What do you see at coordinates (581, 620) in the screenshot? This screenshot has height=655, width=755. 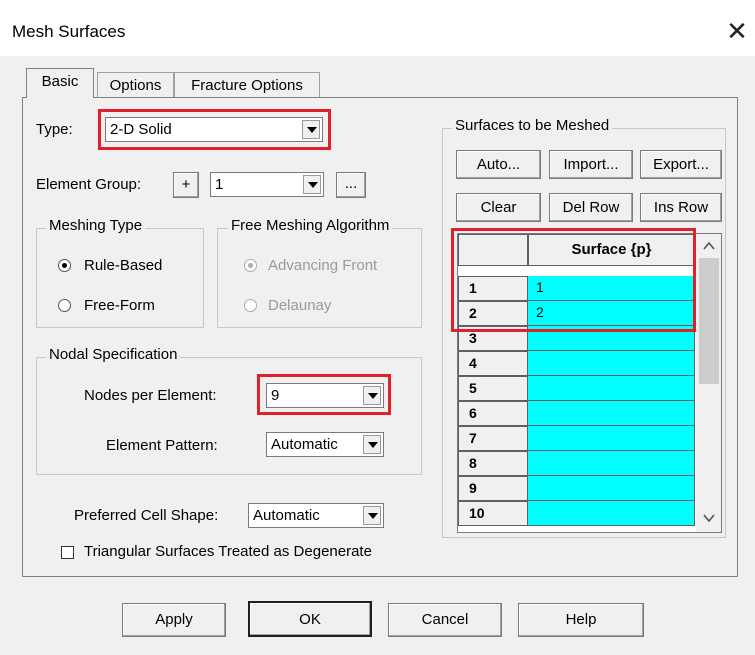 I see `help-button: Help` at bounding box center [581, 620].